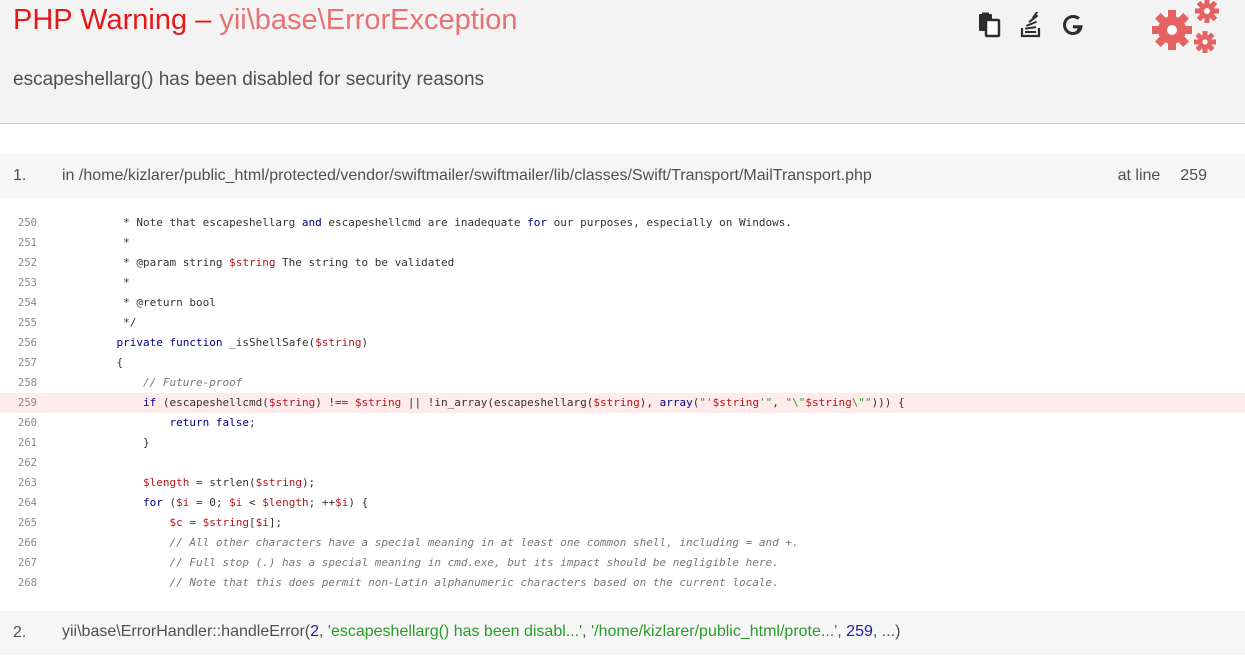 This screenshot has width=1245, height=657. What do you see at coordinates (20, 632) in the screenshot?
I see `call-number: 2.` at bounding box center [20, 632].